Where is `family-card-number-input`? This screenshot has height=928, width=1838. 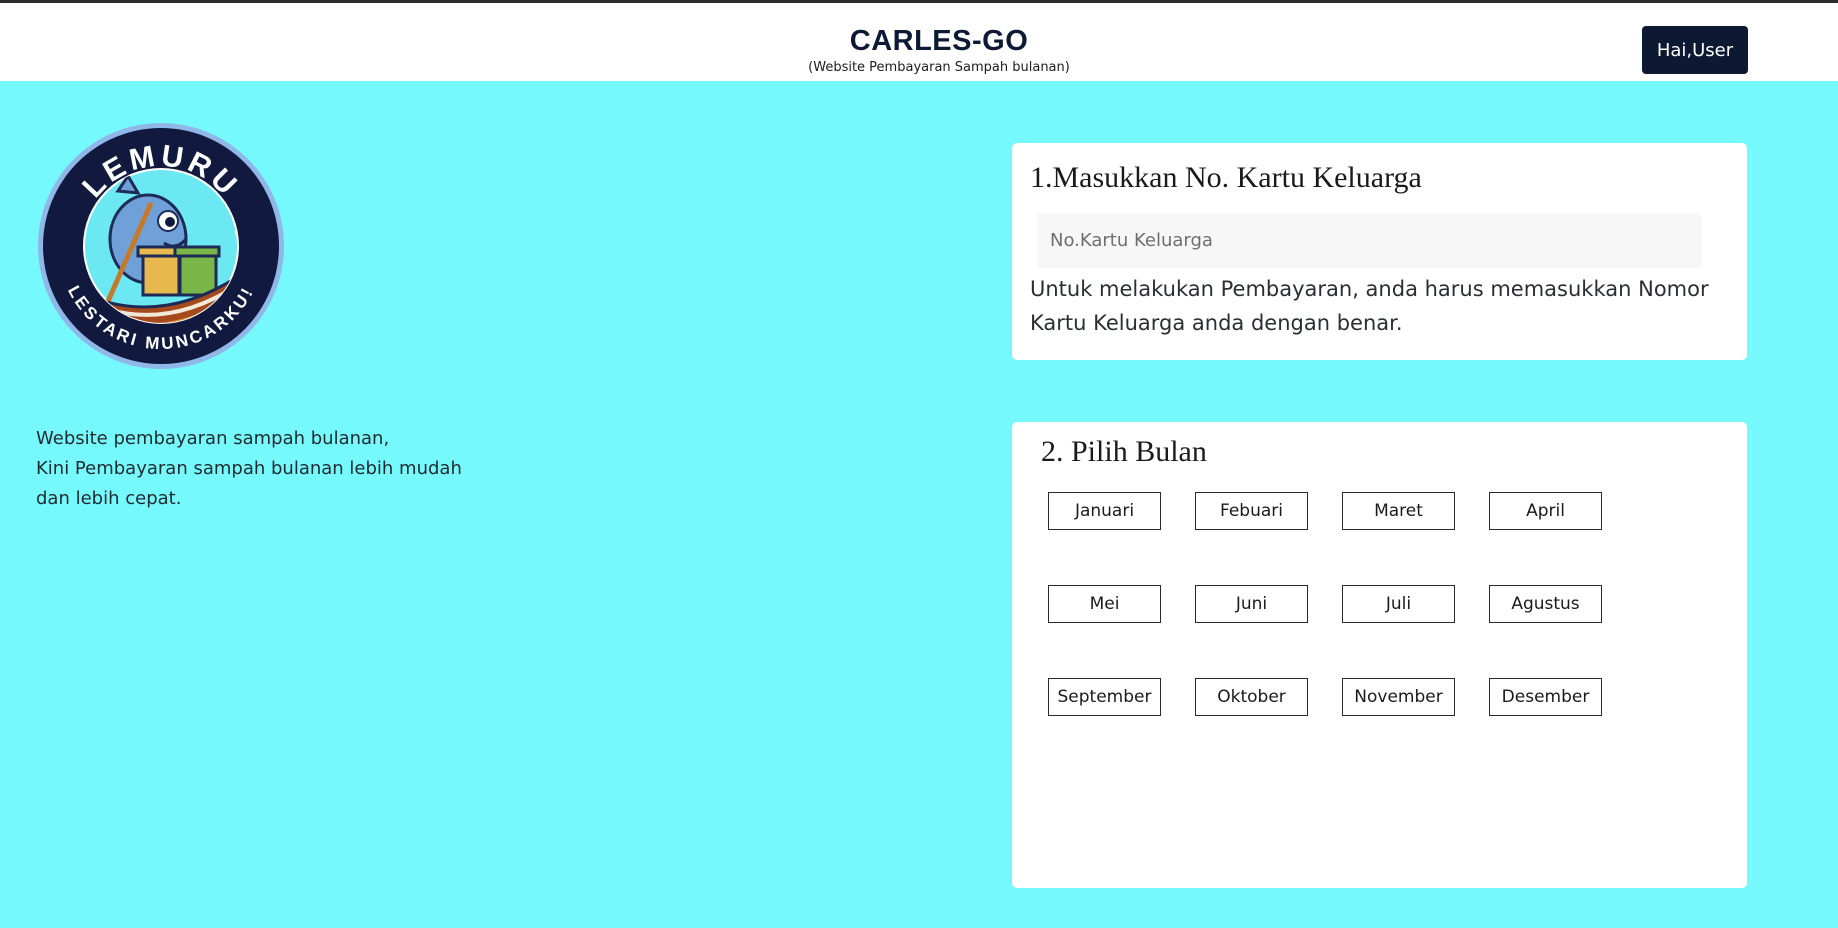 family-card-number-input is located at coordinates (1369, 240).